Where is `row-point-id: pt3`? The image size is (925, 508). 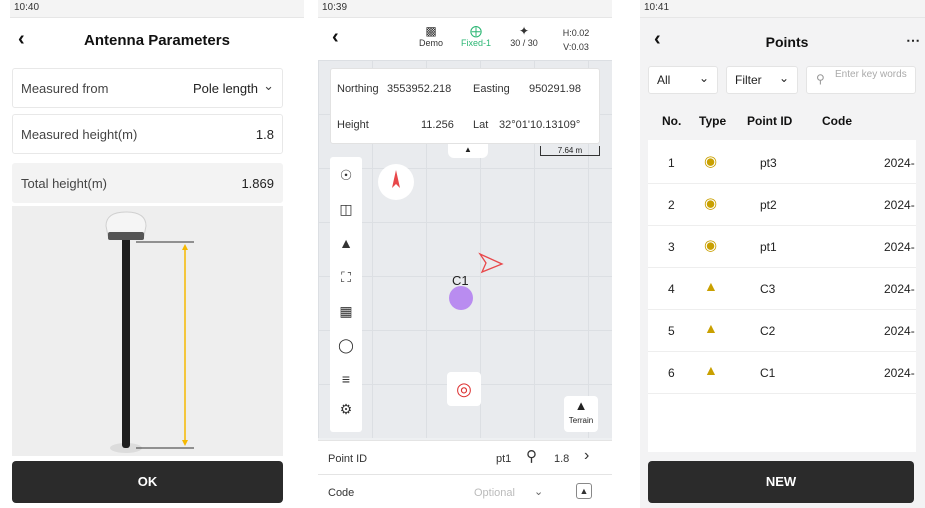
row-point-id: pt3 is located at coordinates (768, 163).